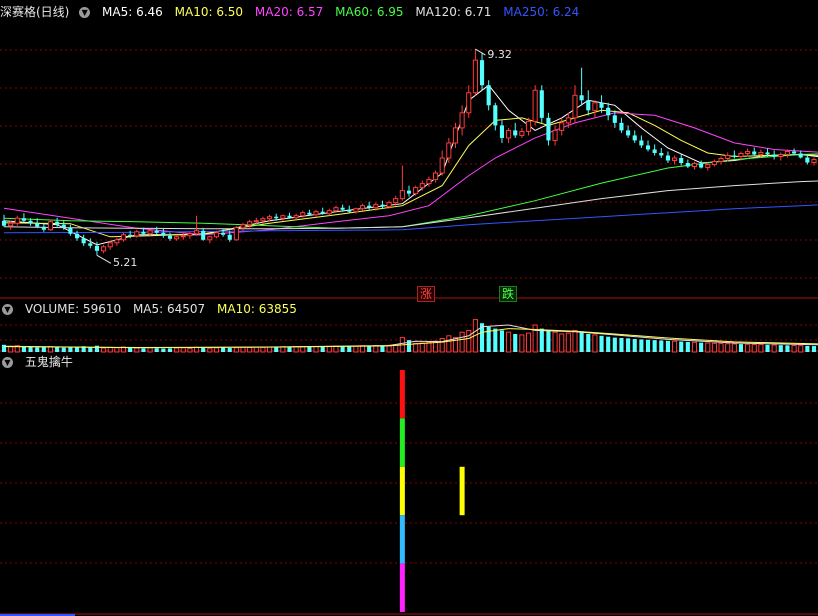 The width and height of the screenshot is (818, 616). What do you see at coordinates (508, 294) in the screenshot?
I see `fall-tag: 跌` at bounding box center [508, 294].